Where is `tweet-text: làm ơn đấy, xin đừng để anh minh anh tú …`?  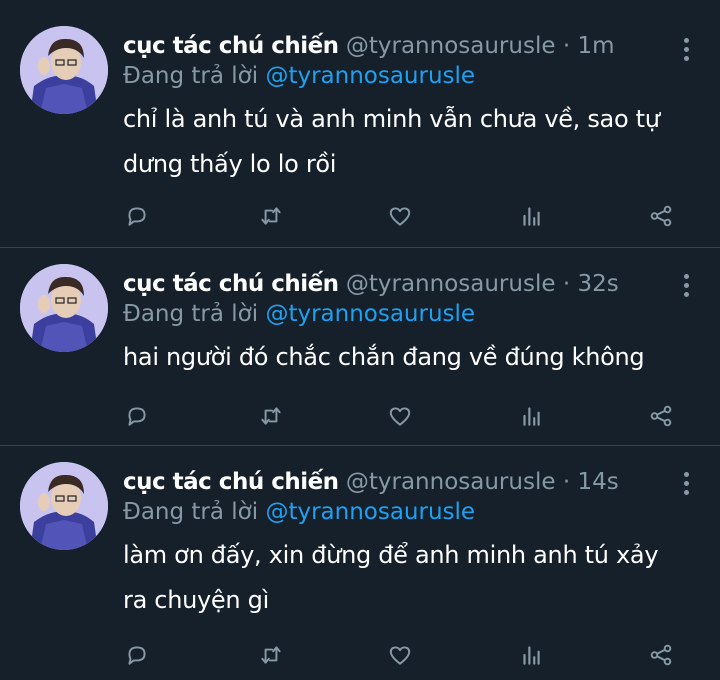
tweet-text: làm ơn đấy, xin đừng để anh minh anh tú … is located at coordinates (391, 577).